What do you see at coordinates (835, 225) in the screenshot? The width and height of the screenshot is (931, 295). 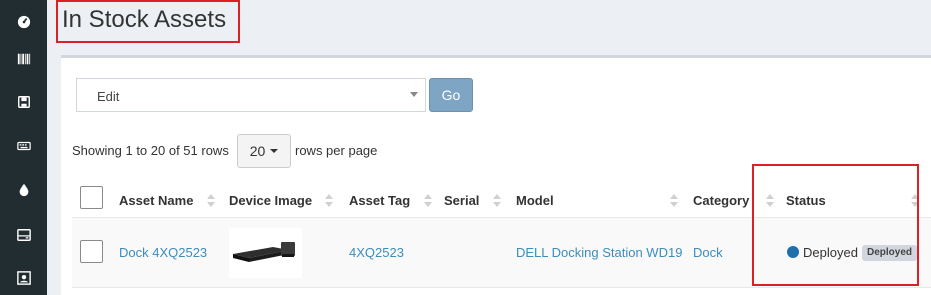 I see `status-highlight-box` at bounding box center [835, 225].